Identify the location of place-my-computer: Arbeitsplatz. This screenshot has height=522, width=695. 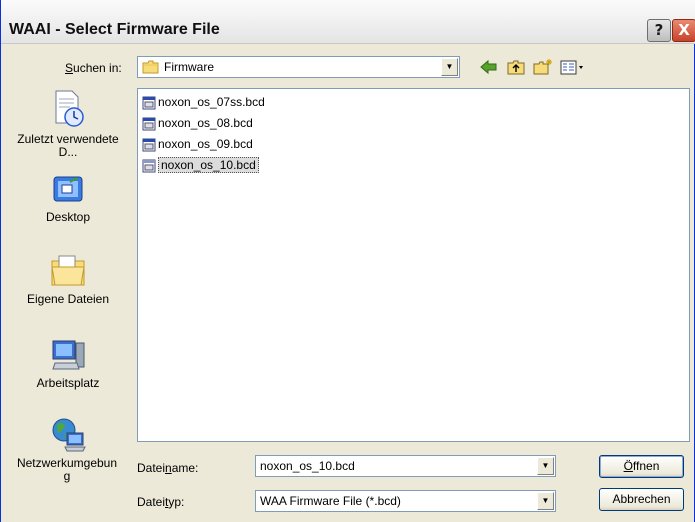
(68, 363).